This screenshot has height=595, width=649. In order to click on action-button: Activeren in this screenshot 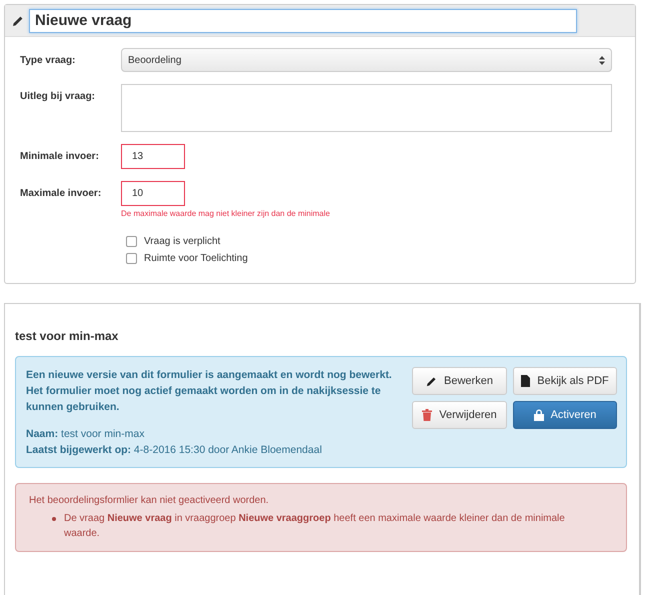, I will do `click(565, 415)`.